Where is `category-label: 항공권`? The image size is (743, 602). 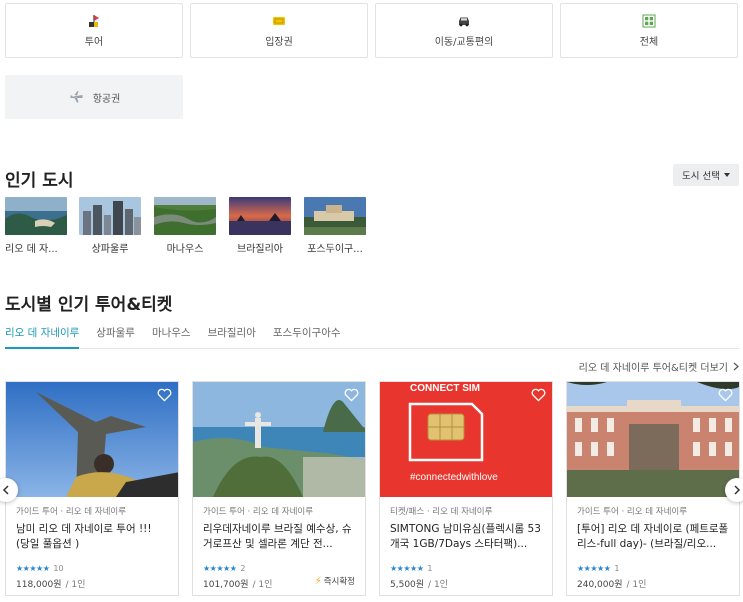
category-label: 항공권 is located at coordinates (106, 99).